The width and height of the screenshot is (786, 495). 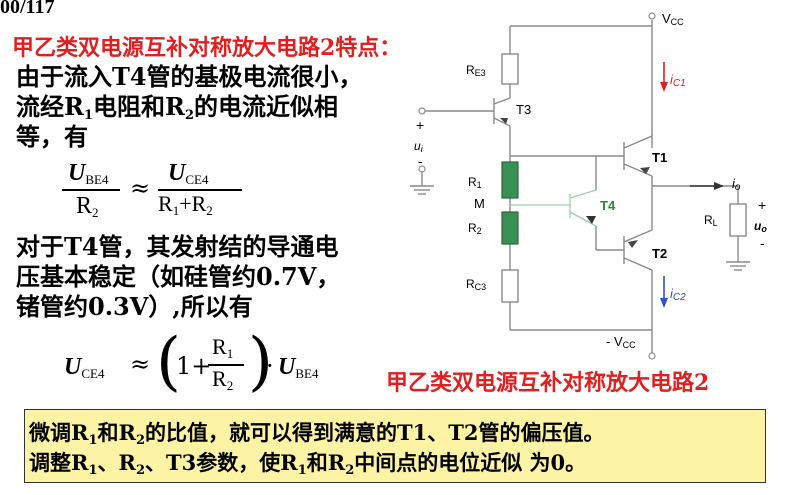 I want to click on rc3-label: RC3, so click(x=476, y=284).